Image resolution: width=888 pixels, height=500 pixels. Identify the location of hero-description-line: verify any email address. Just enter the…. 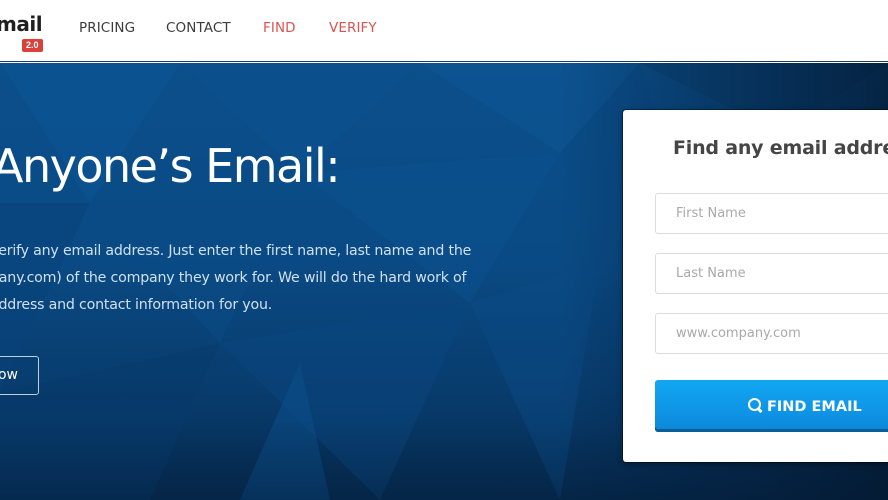
(236, 251).